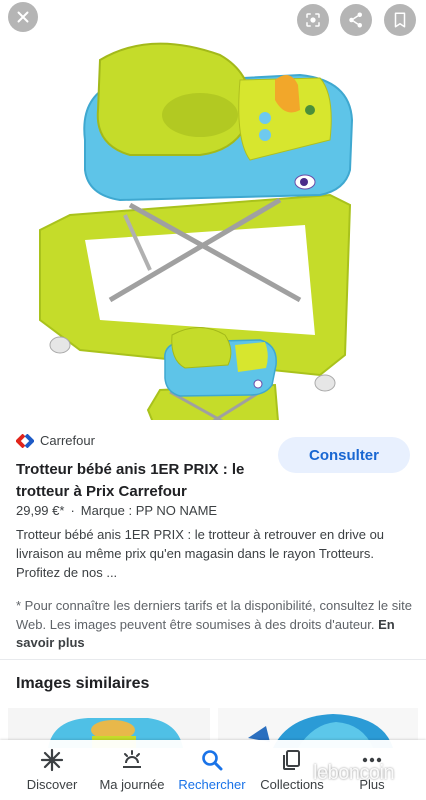 Image resolution: width=426 pixels, height=800 pixels. I want to click on search-icon, so click(212, 760).